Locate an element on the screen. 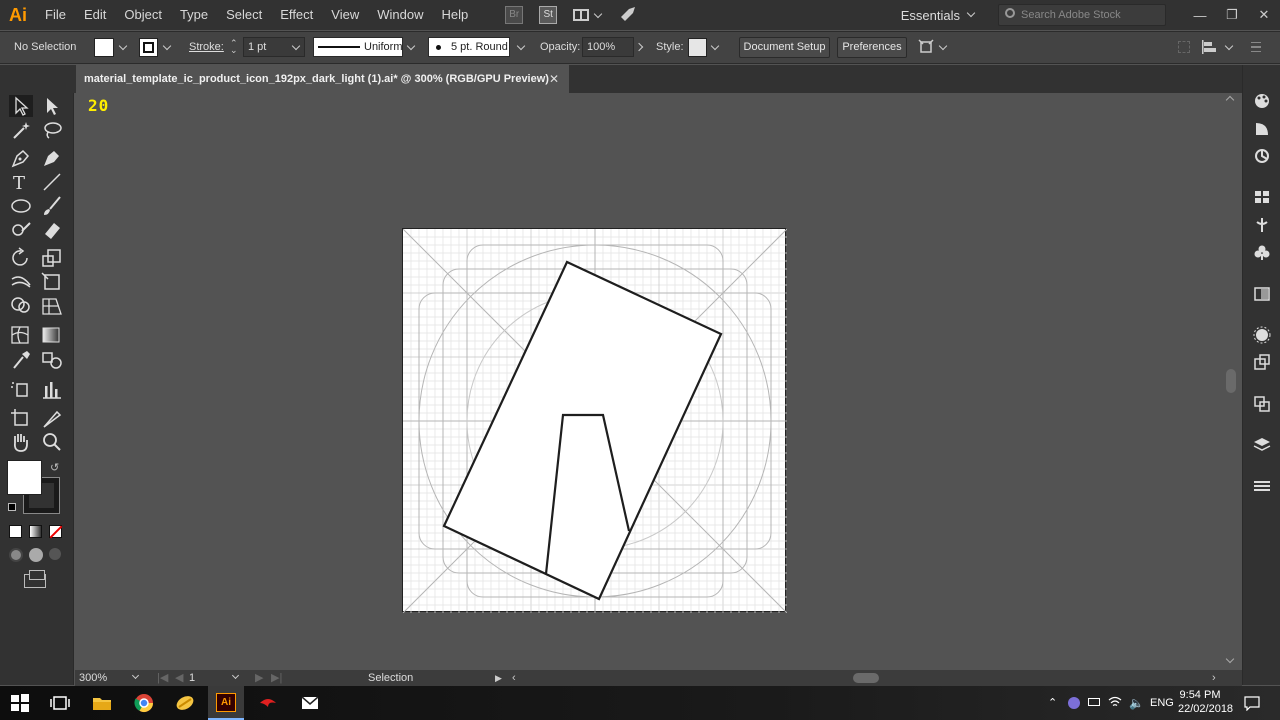 Image resolution: width=1280 pixels, height=720 pixels. direct-selection-tool-icon is located at coordinates (52, 106).